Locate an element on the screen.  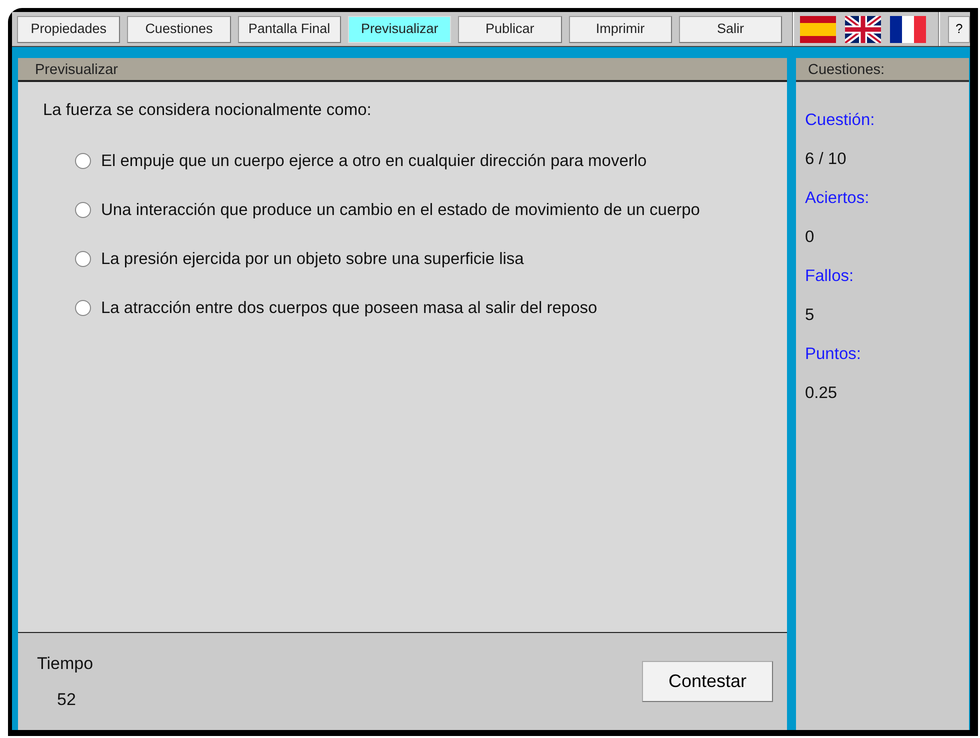
tab: Imprimir is located at coordinates (620, 29).